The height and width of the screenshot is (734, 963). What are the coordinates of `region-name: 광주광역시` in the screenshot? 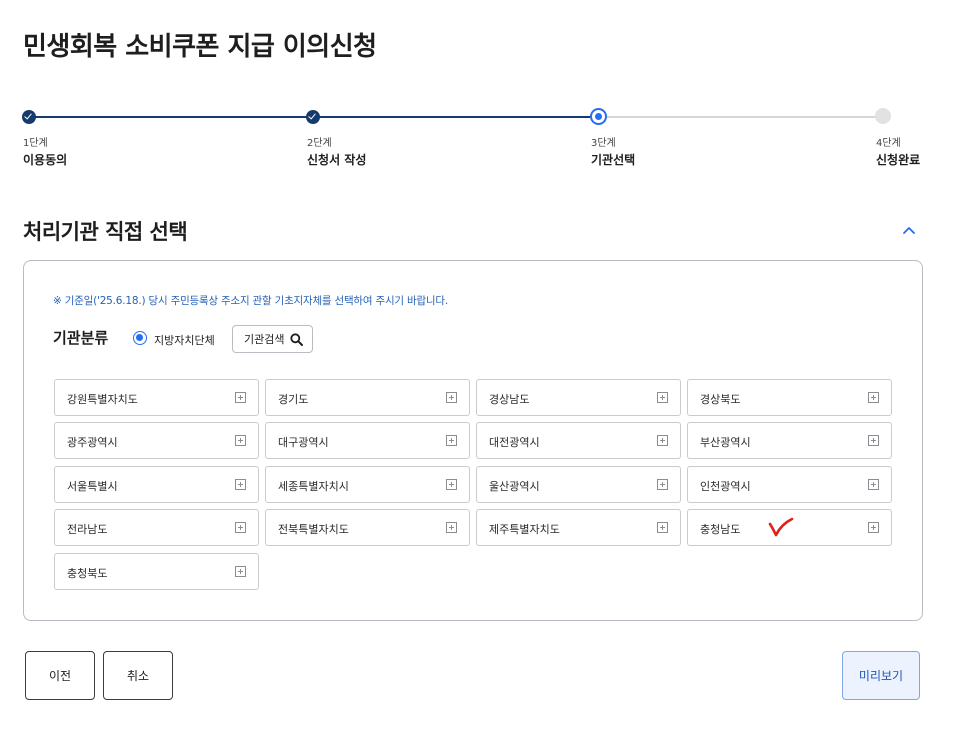 It's located at (92, 442).